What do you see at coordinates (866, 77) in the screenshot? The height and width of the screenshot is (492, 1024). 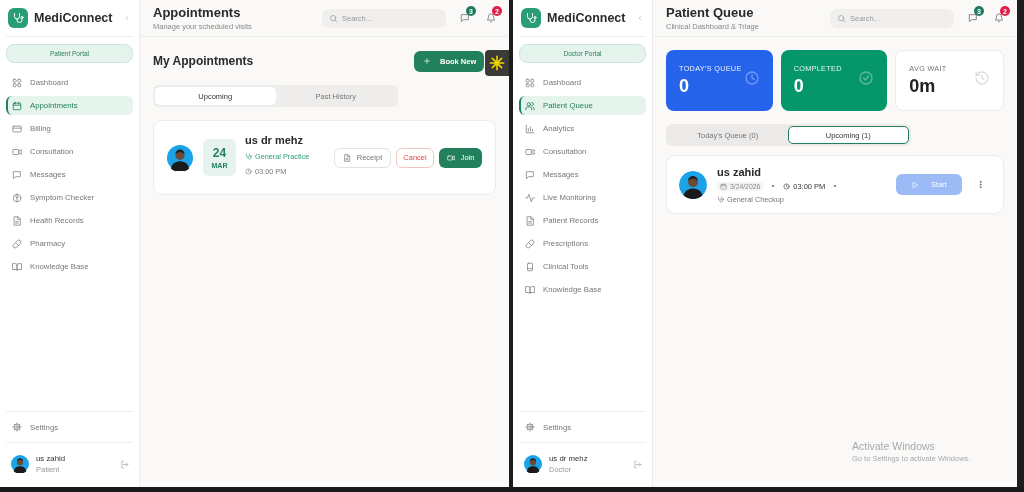 I see `check-circle-icon` at bounding box center [866, 77].